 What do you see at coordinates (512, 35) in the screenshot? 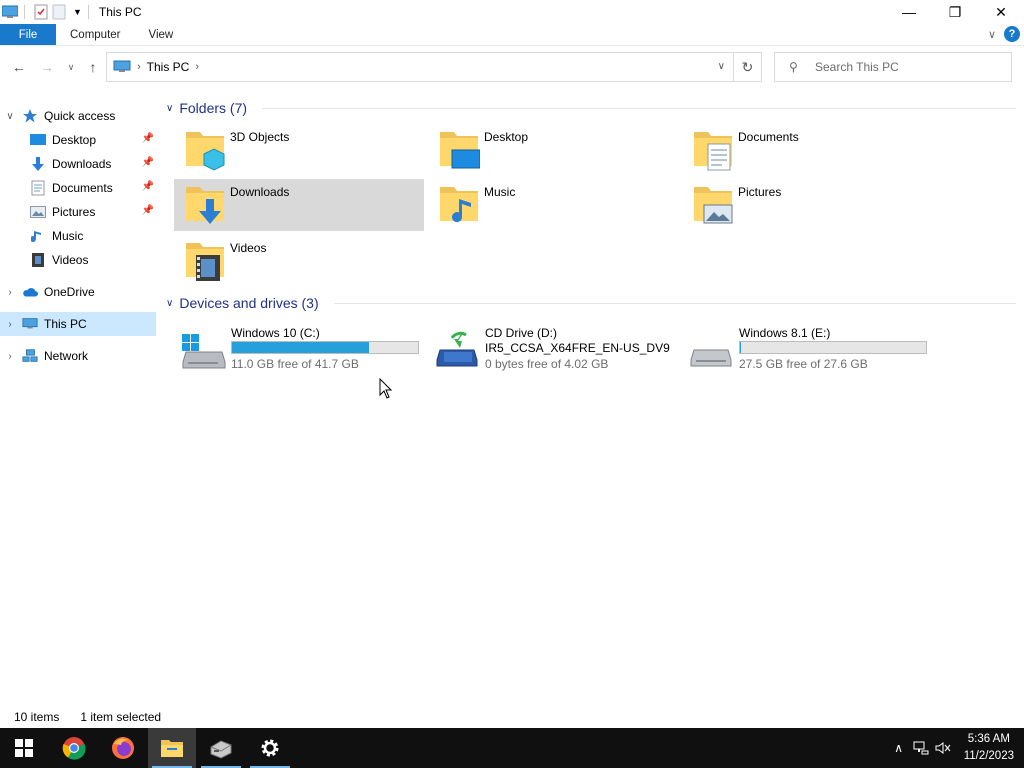
I see `ribbon-tabs: File Computer View ∨ ?` at bounding box center [512, 35].